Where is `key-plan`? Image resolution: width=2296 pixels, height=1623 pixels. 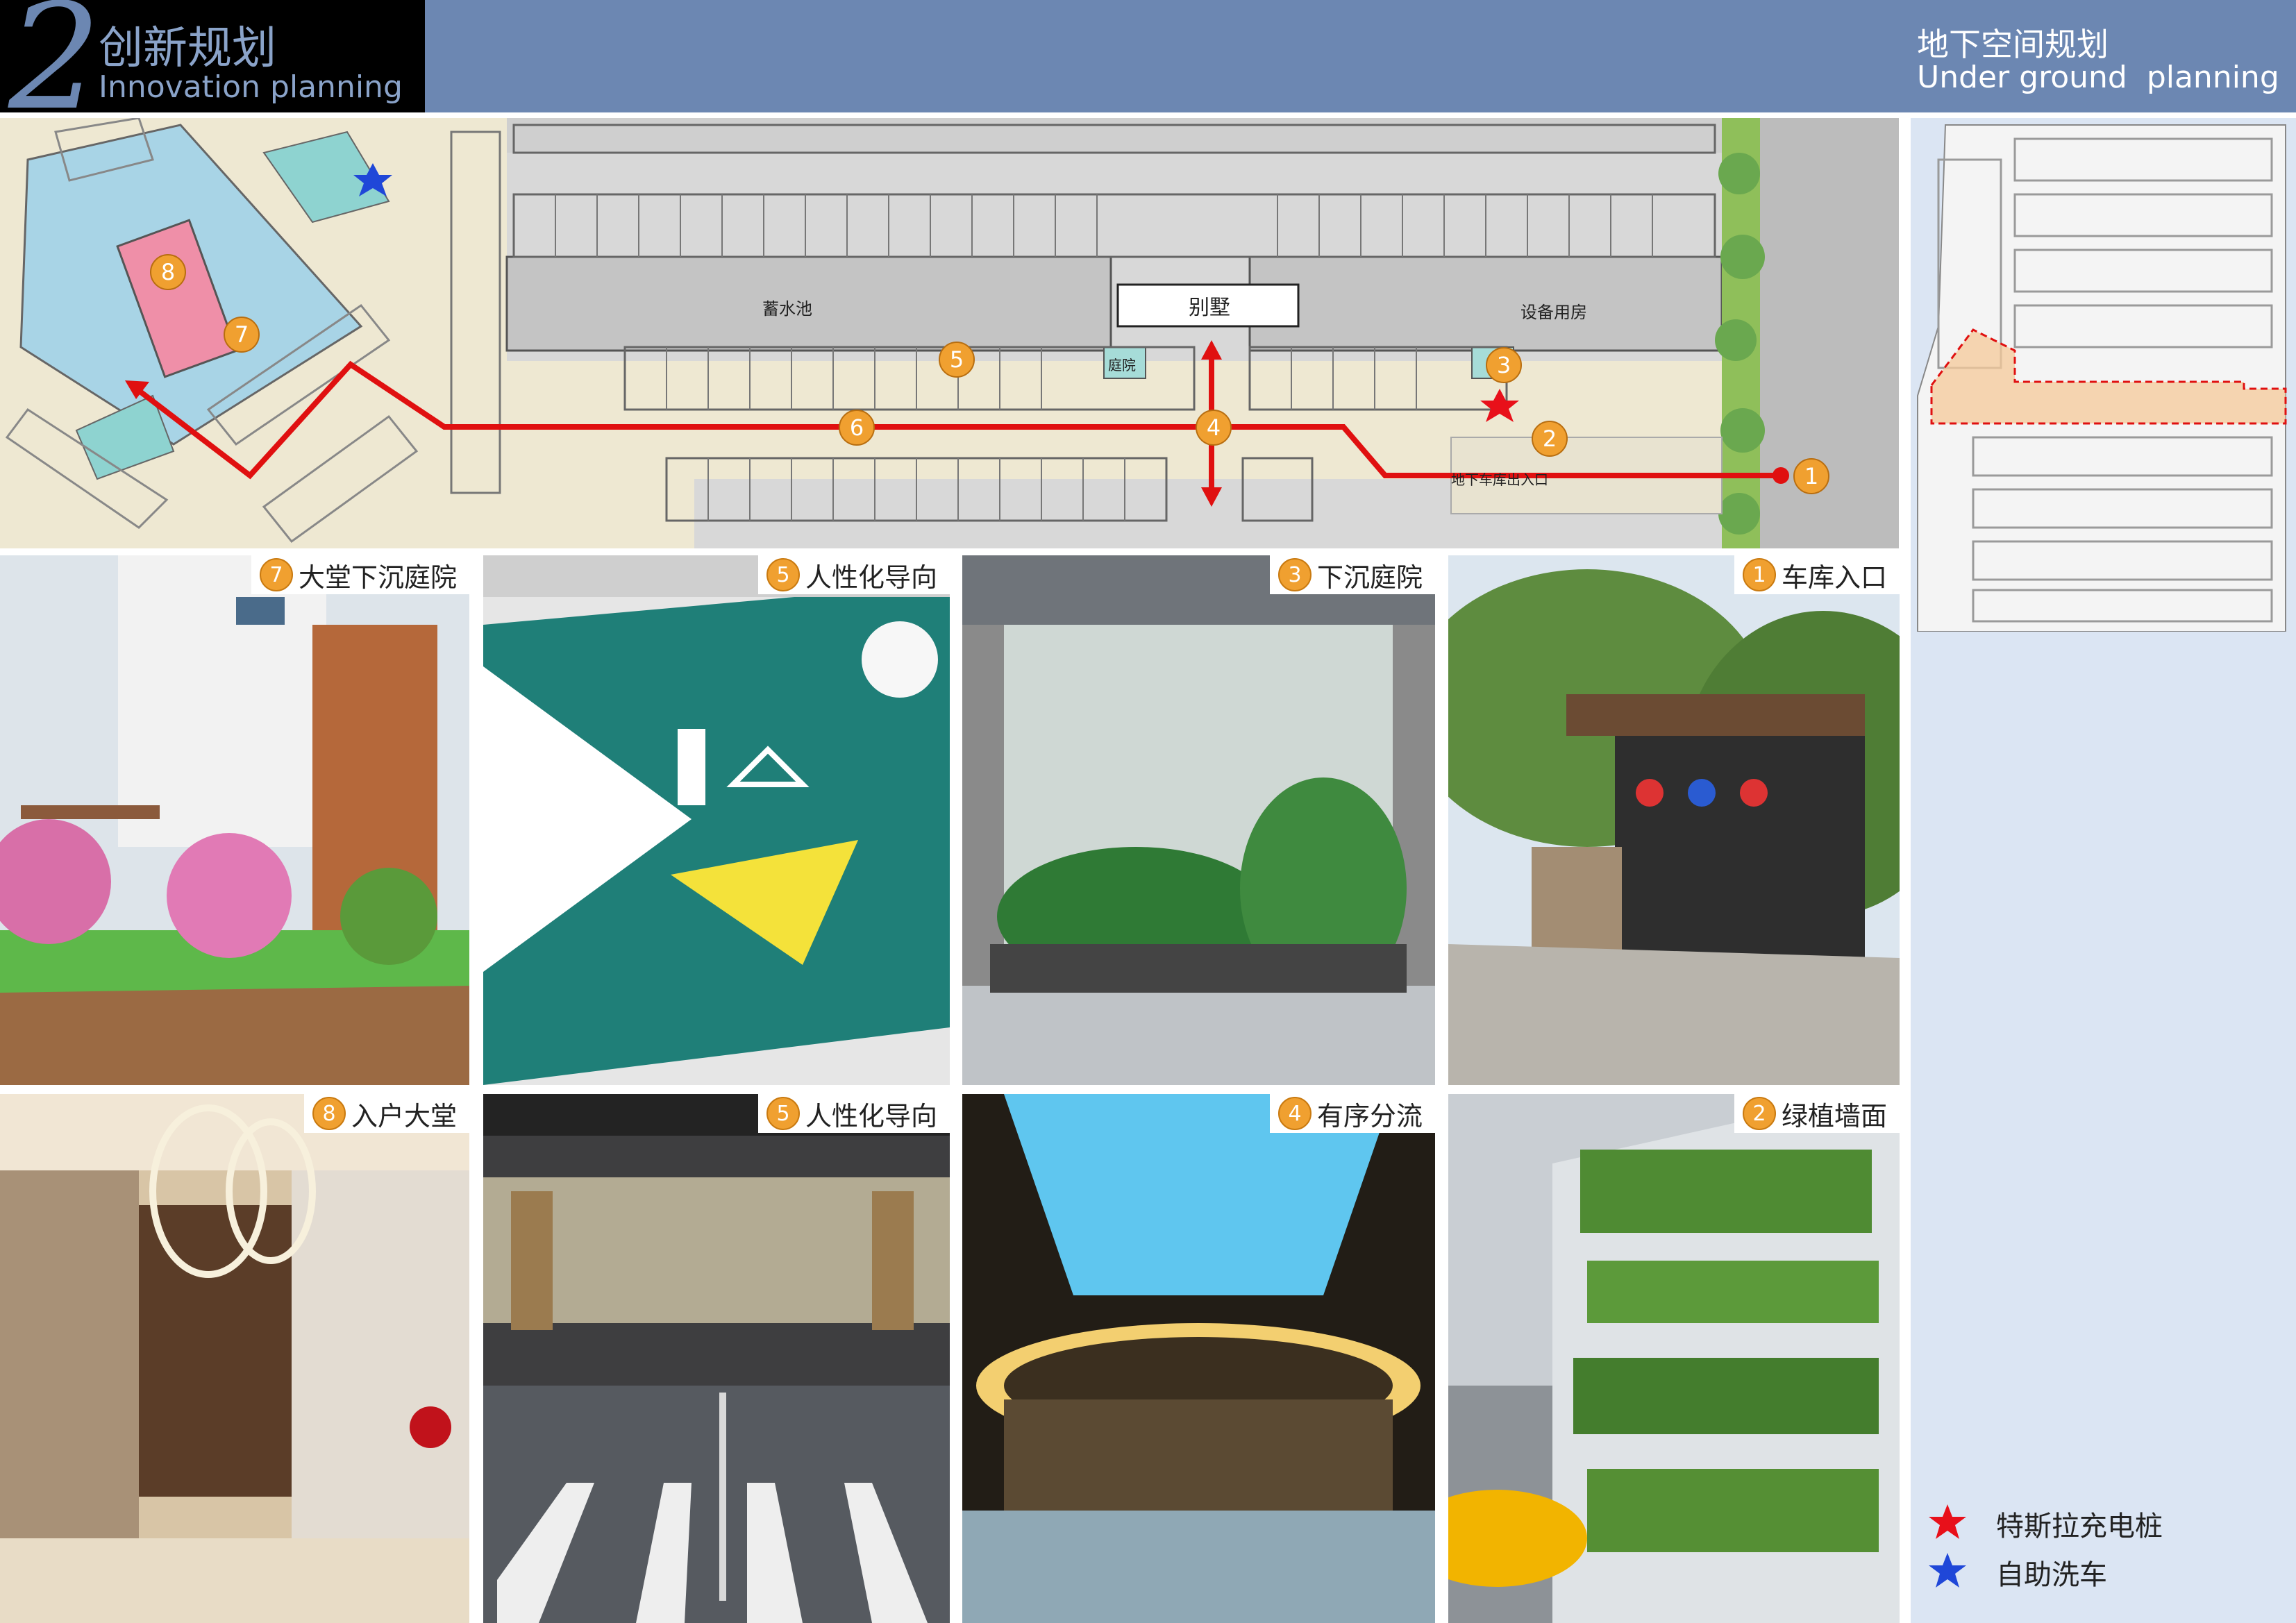 key-plan is located at coordinates (2100, 375).